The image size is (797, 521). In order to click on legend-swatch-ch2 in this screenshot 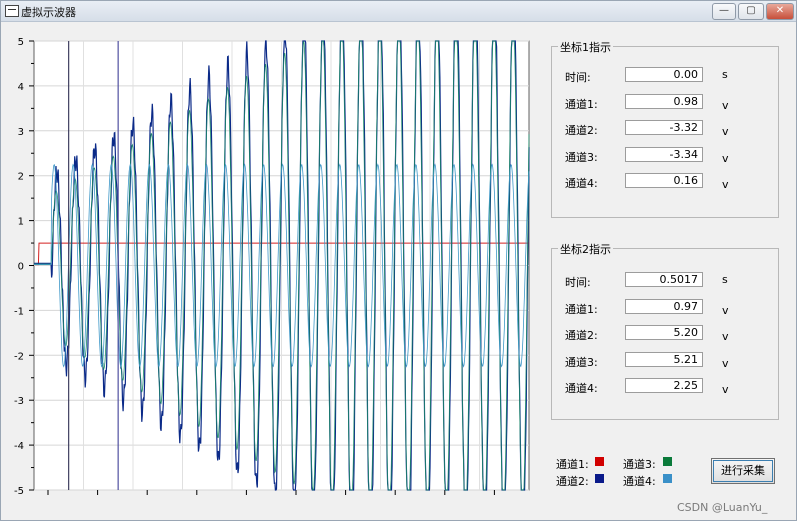, I will do `click(599, 478)`.